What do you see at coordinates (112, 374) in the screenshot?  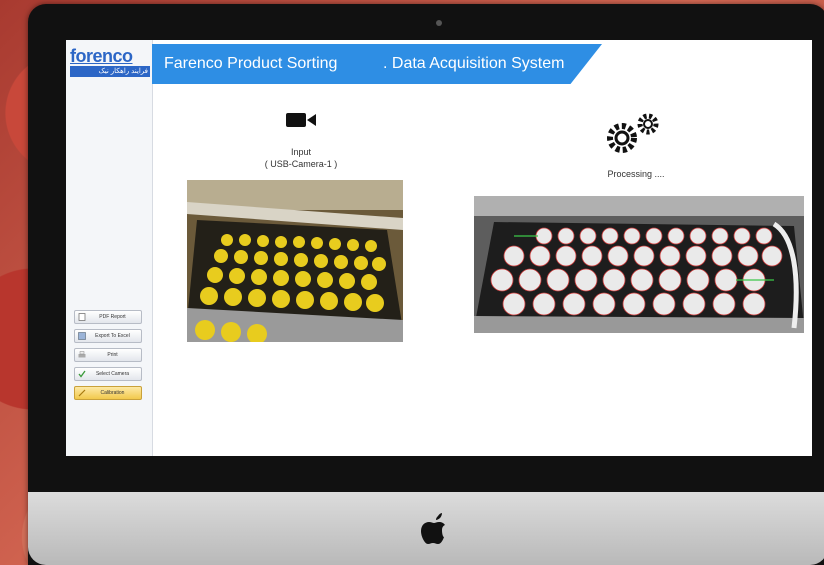 I see `select-camera-label: Select Camera` at bounding box center [112, 374].